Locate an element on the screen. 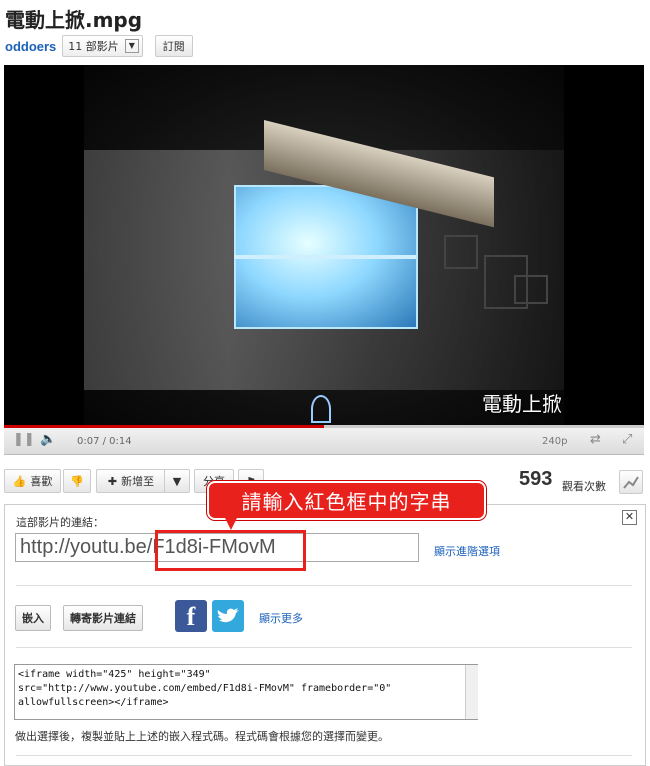 The width and height of the screenshot is (650, 766). pause-icon: ❚❚ is located at coordinates (24, 439).